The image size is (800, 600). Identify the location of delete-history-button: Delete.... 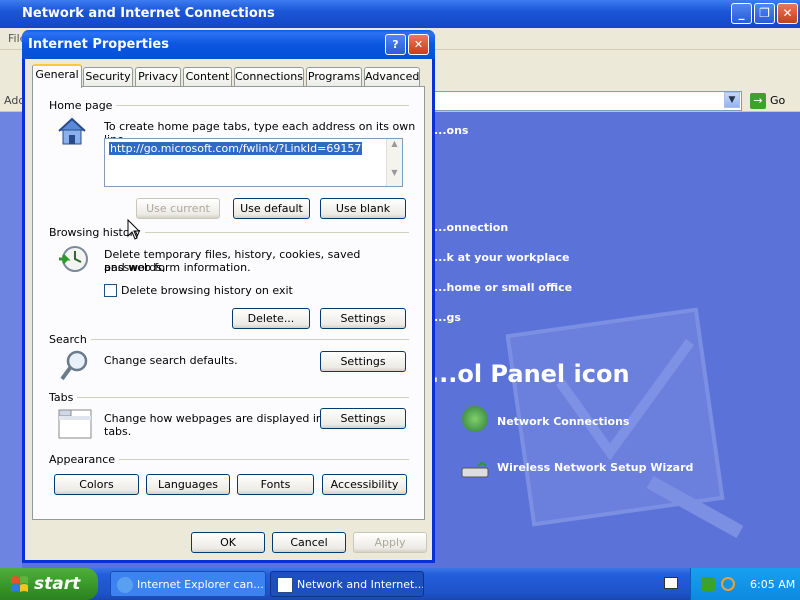
(271, 318).